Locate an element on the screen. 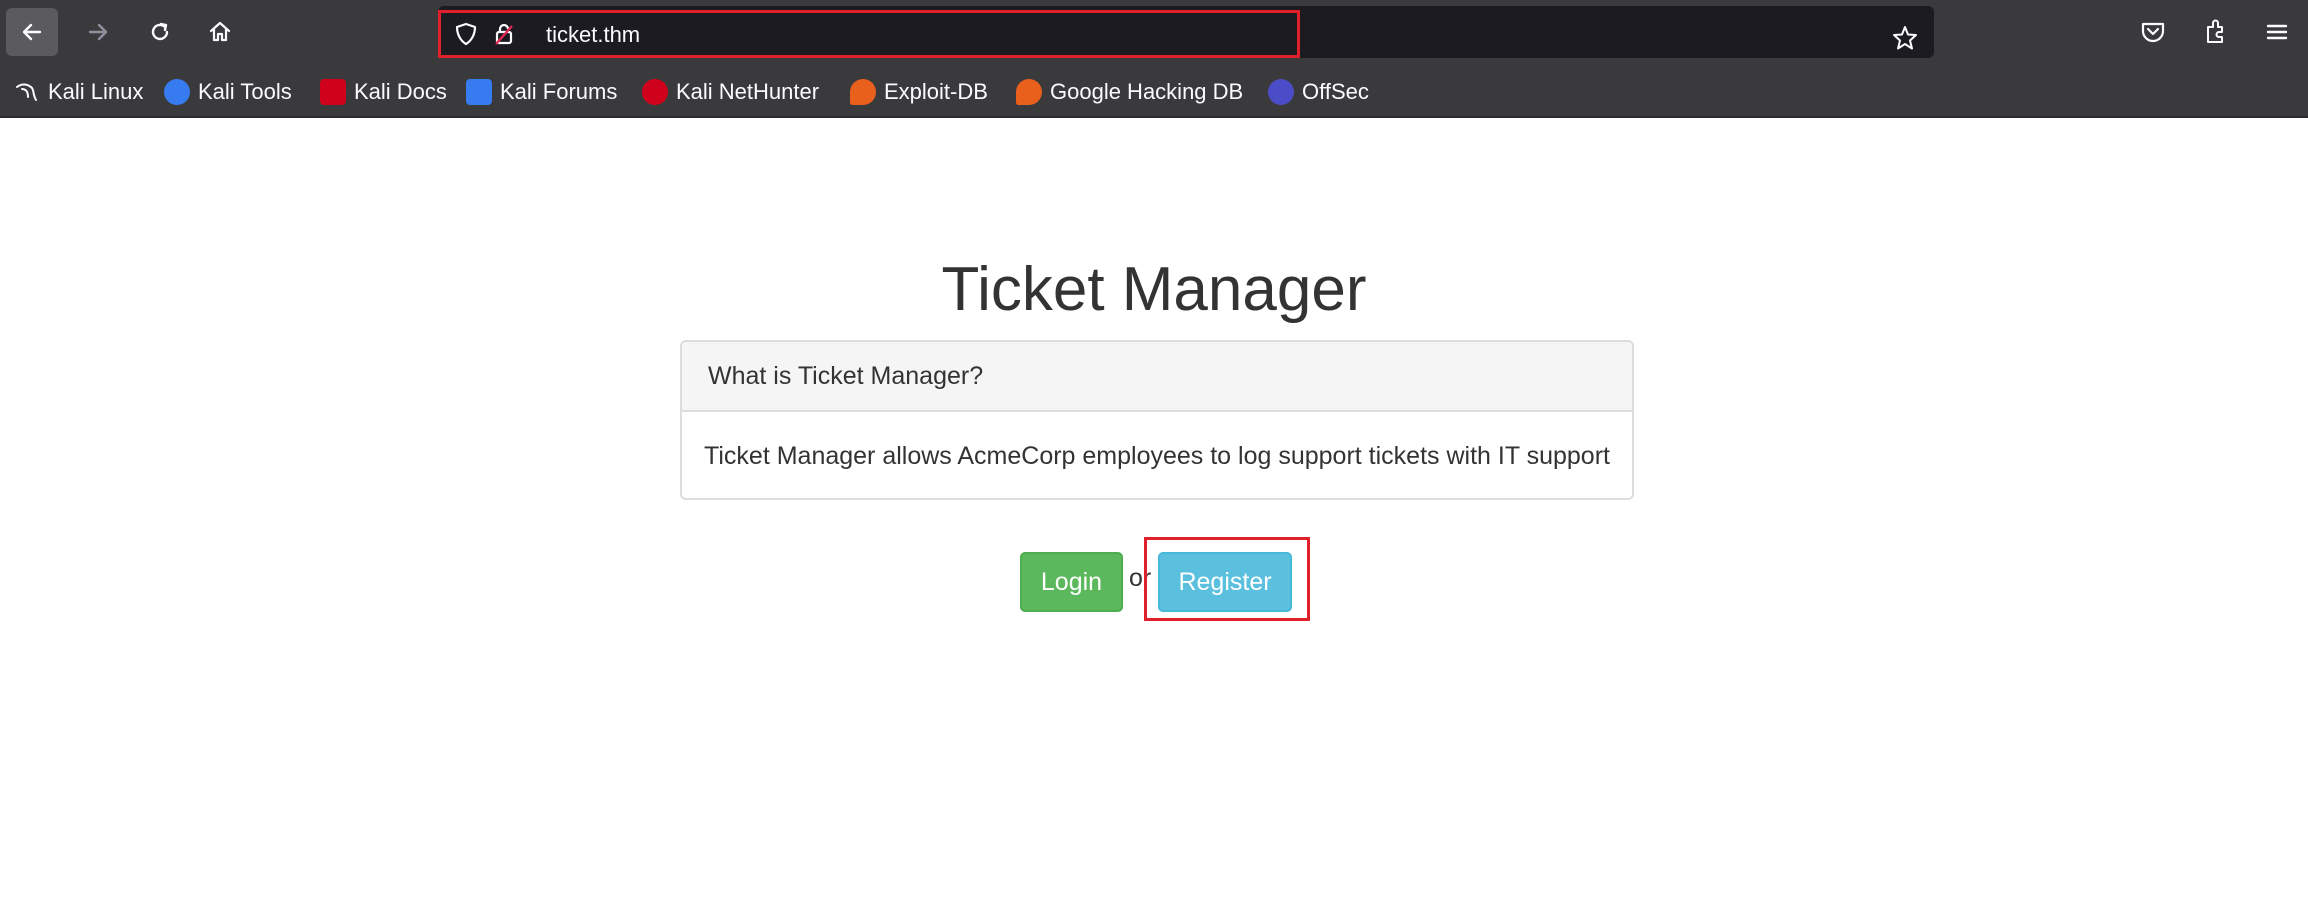  forward-arrow-icon is located at coordinates (98, 32).